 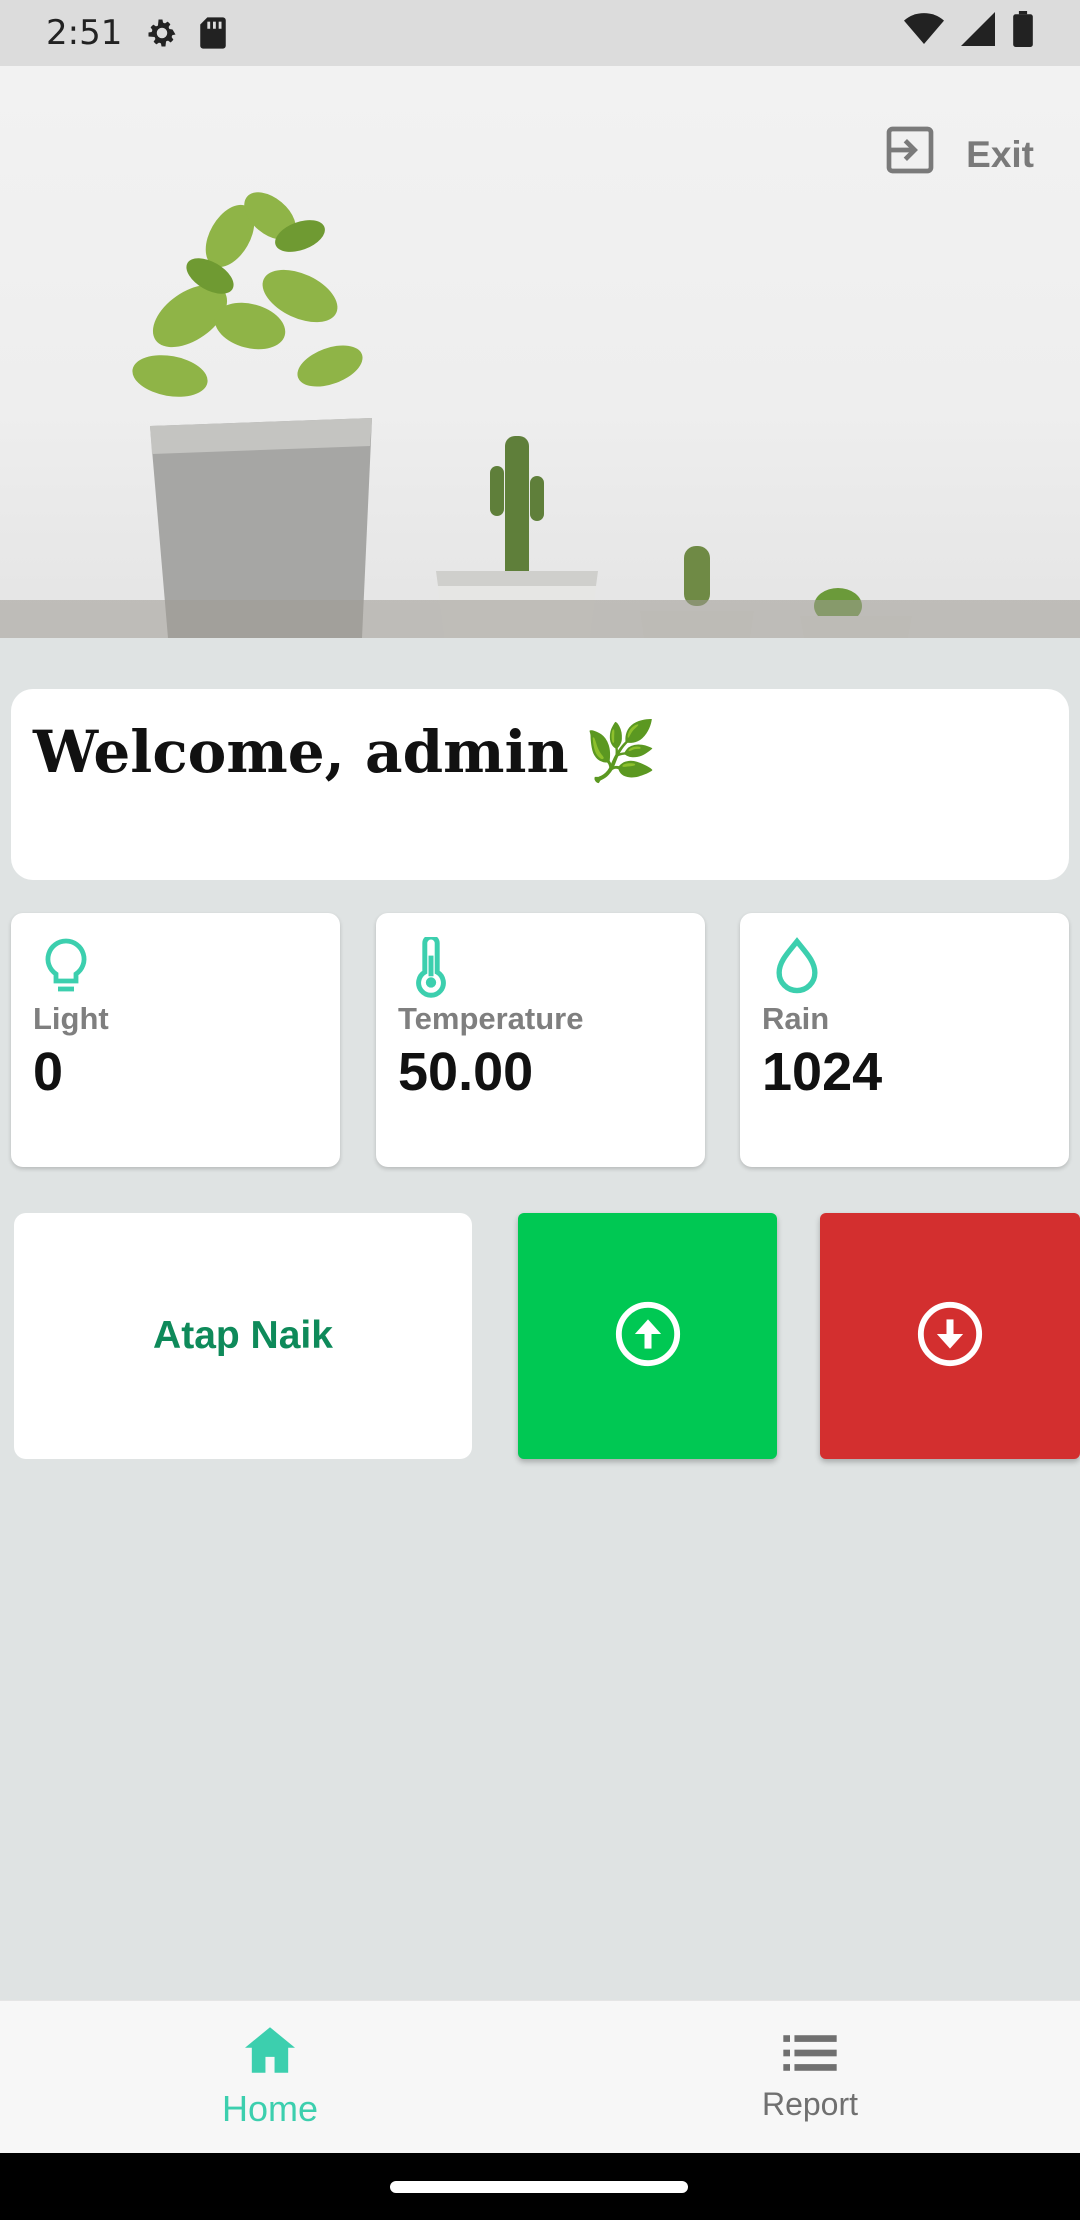 I want to click on sensor-label: Rain, so click(x=796, y=1018).